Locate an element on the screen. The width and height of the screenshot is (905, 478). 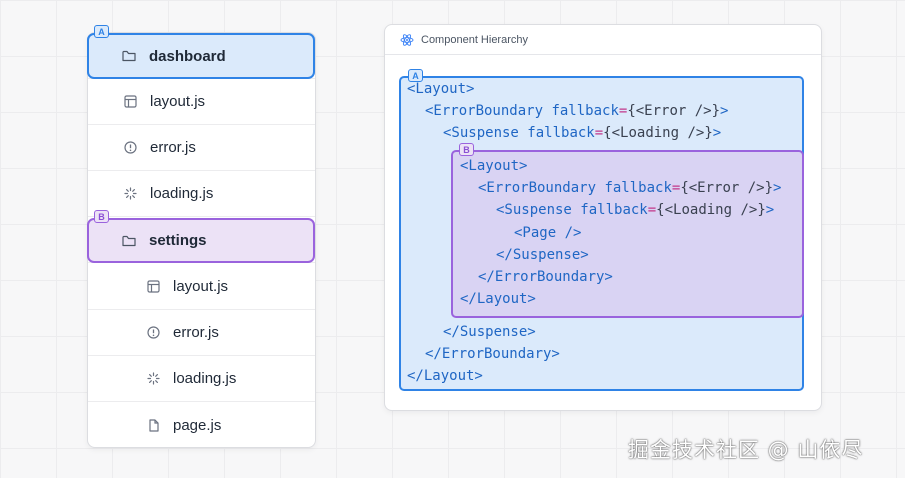
tree-item-dashboard-error: error.js is located at coordinates (201, 148).